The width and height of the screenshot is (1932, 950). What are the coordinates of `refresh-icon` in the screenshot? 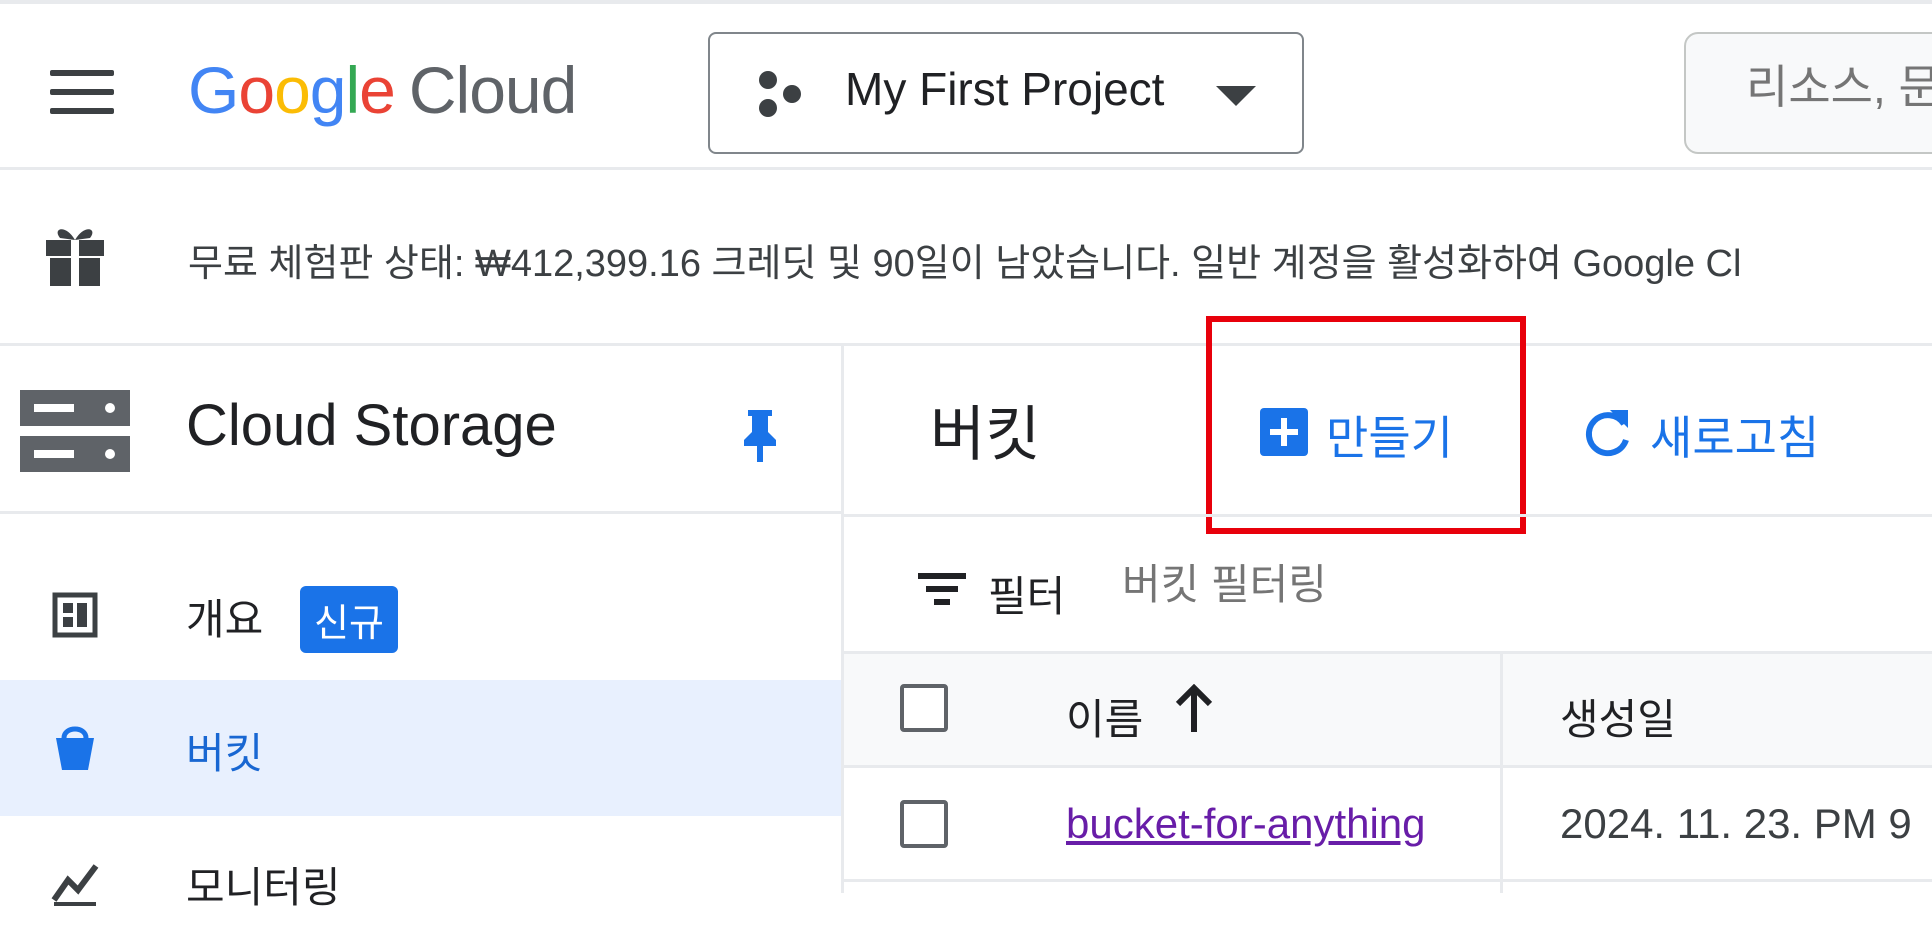 It's located at (1607, 433).